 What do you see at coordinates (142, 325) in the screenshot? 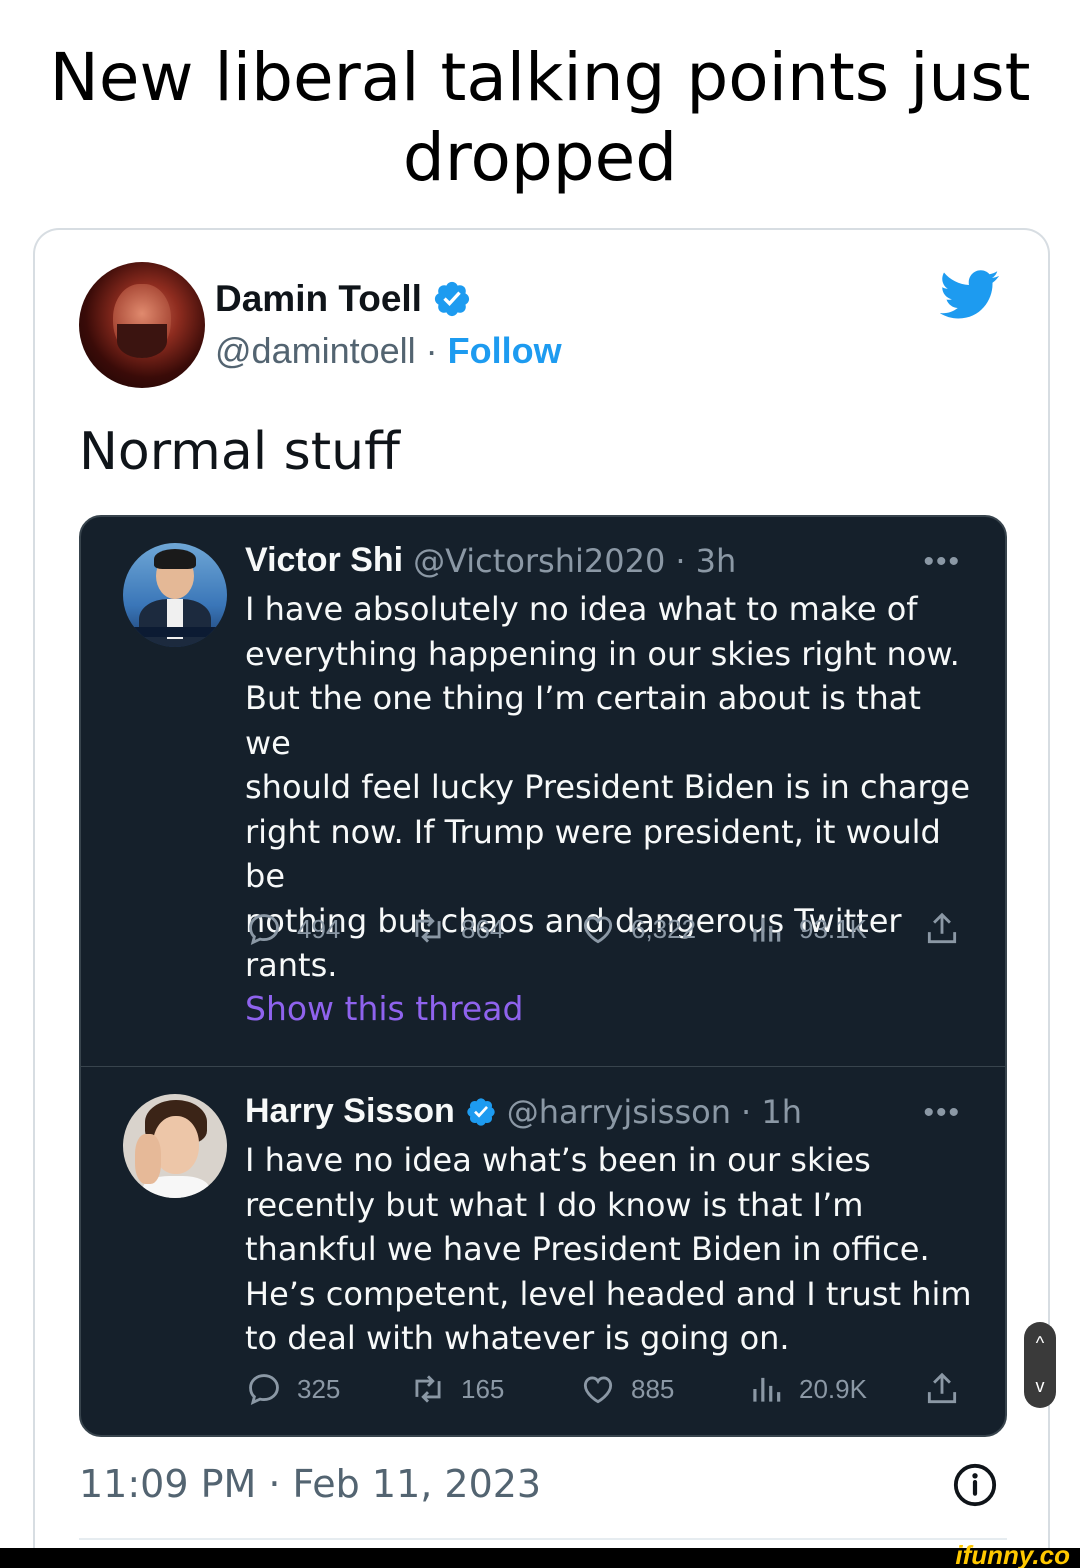
I see `author-avatar` at bounding box center [142, 325].